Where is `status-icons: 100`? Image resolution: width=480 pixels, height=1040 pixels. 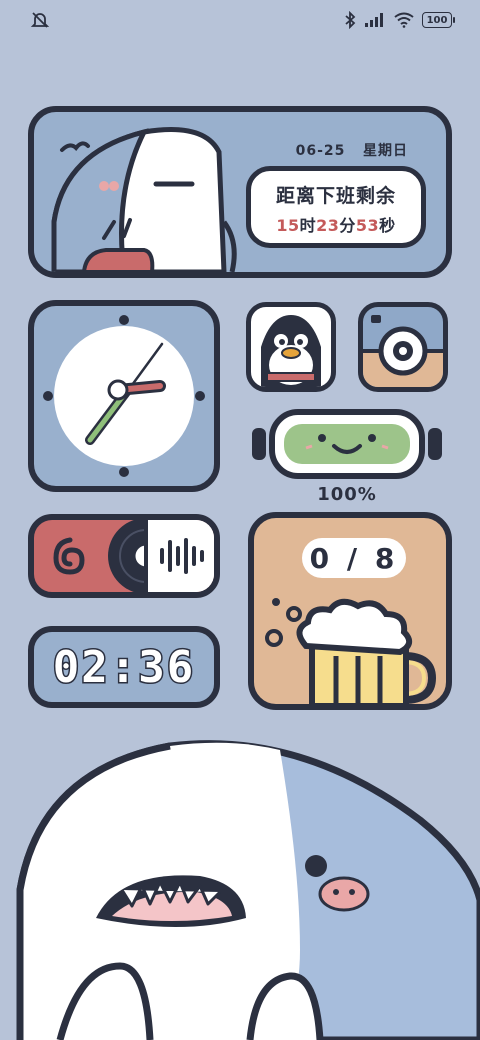
status-icons: 100 is located at coordinates (399, 20).